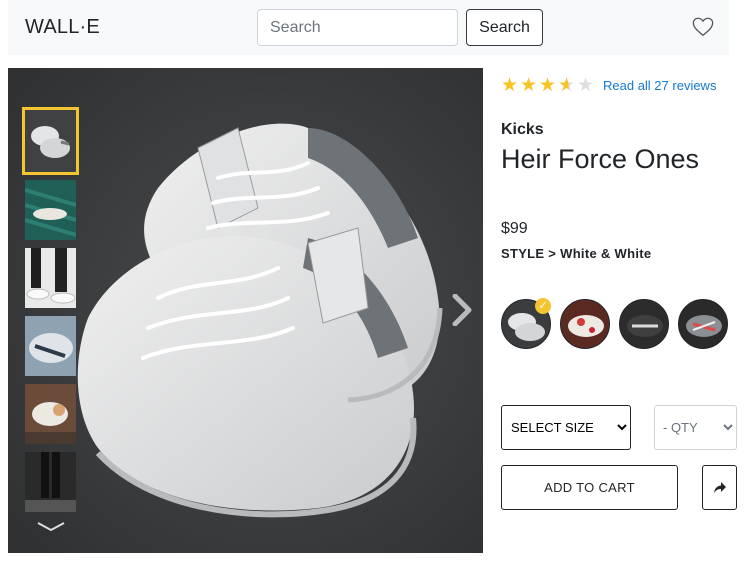 The image size is (750, 564). I want to click on style-prefix: STYLE >, so click(529, 253).